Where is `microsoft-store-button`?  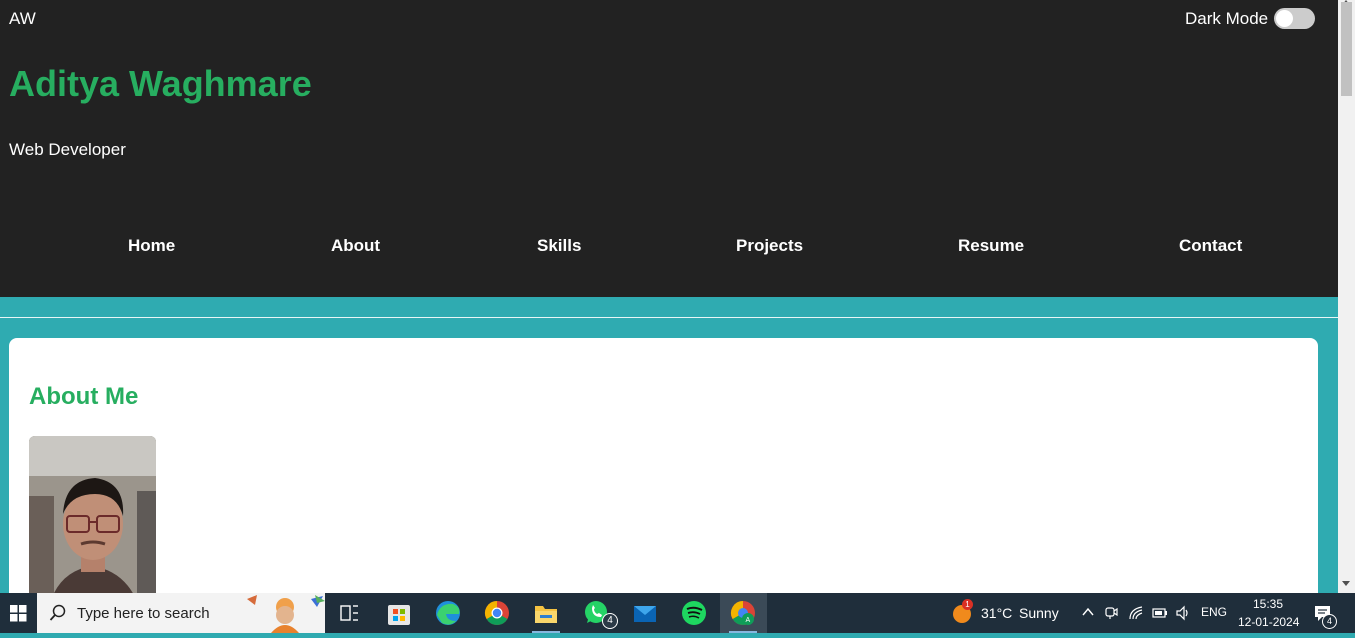
microsoft-store-button is located at coordinates (399, 613).